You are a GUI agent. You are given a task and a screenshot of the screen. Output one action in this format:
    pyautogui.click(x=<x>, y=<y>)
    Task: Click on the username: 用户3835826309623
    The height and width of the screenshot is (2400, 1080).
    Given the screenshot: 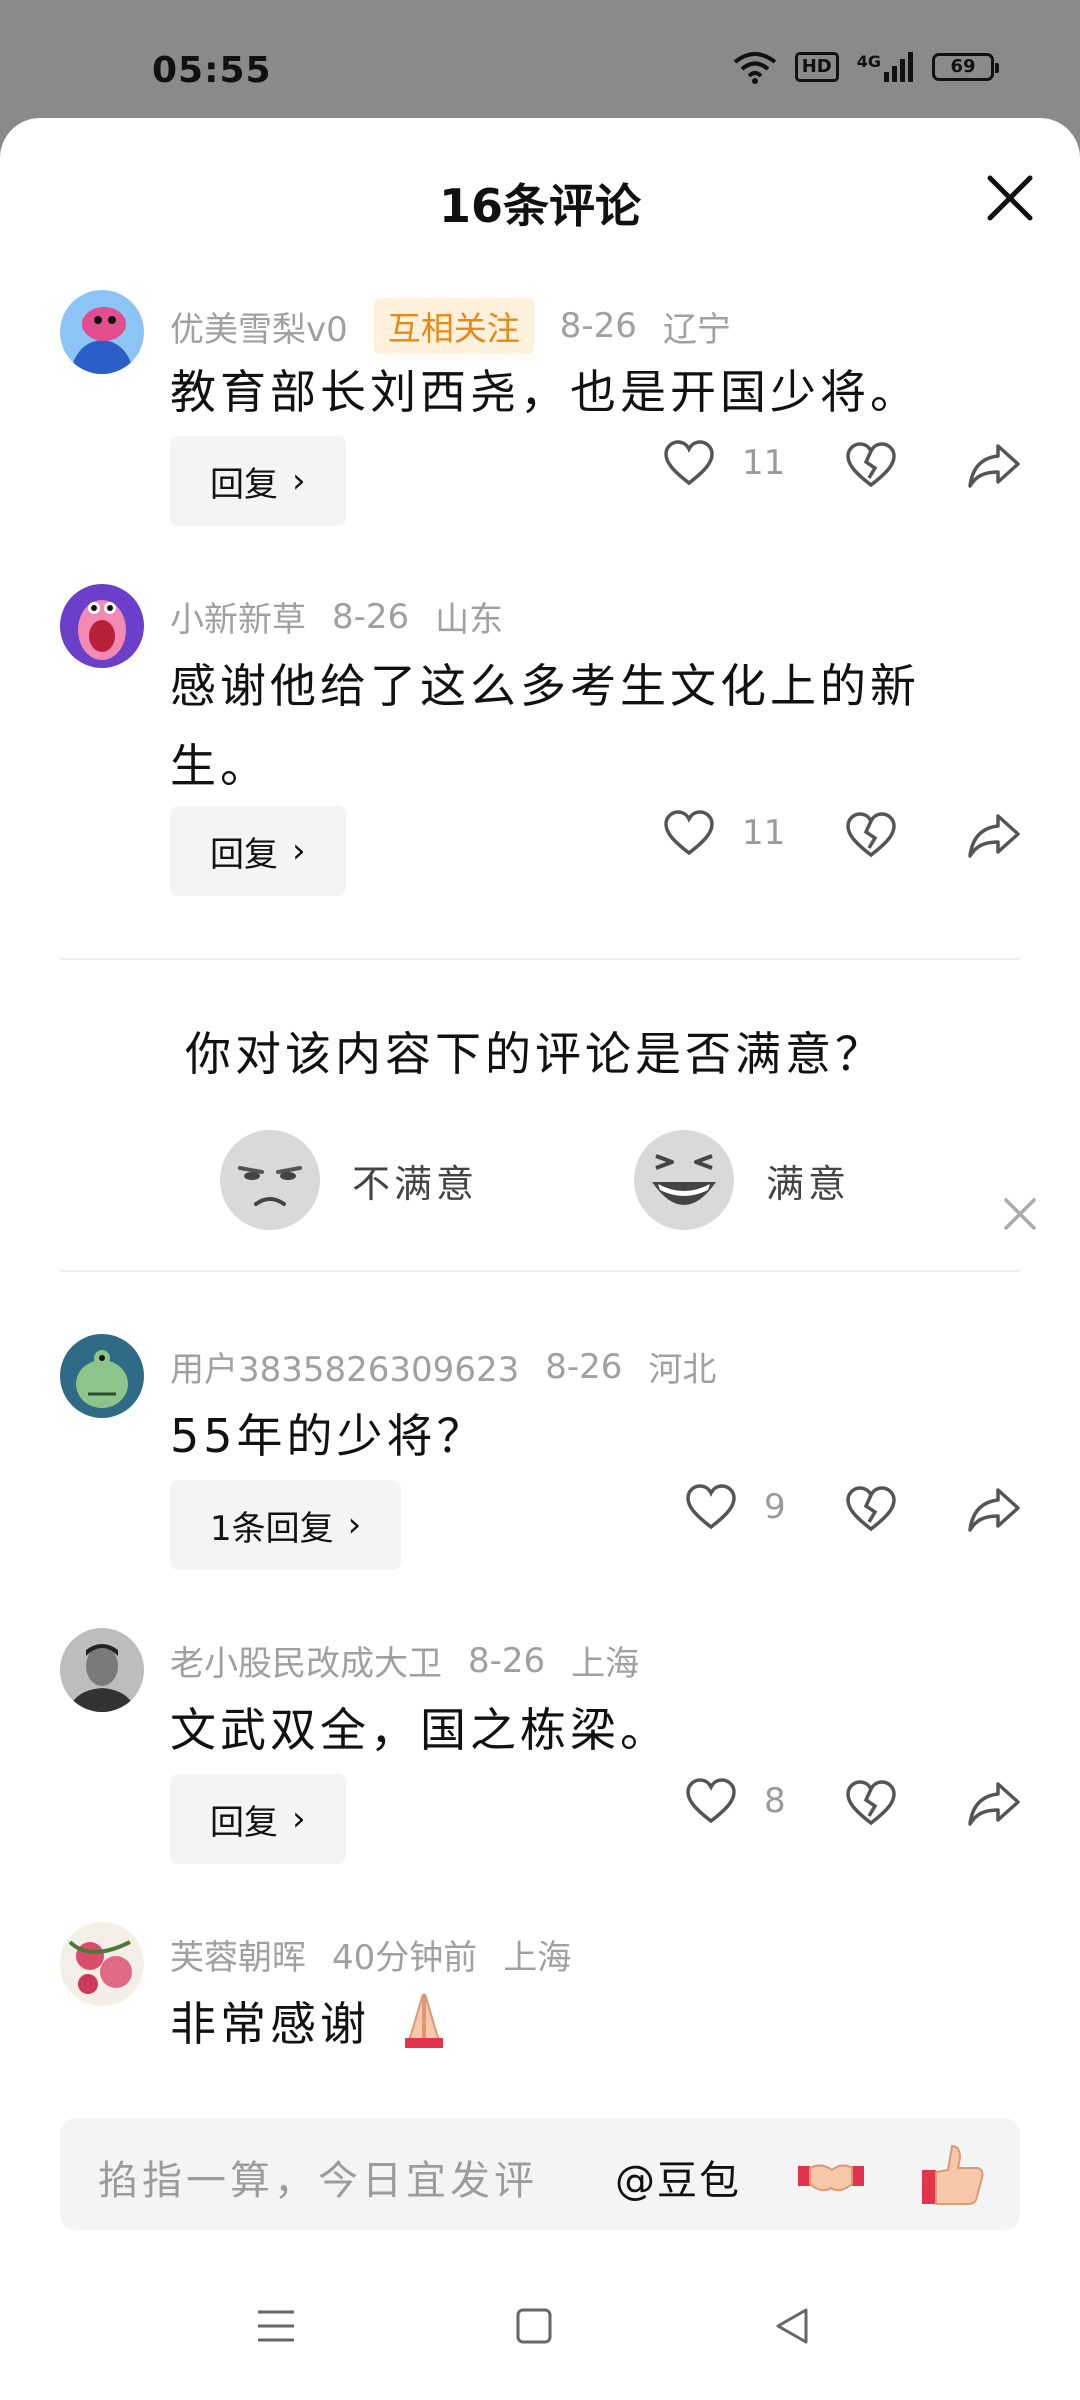 What is the action you would take?
    pyautogui.click(x=344, y=1366)
    